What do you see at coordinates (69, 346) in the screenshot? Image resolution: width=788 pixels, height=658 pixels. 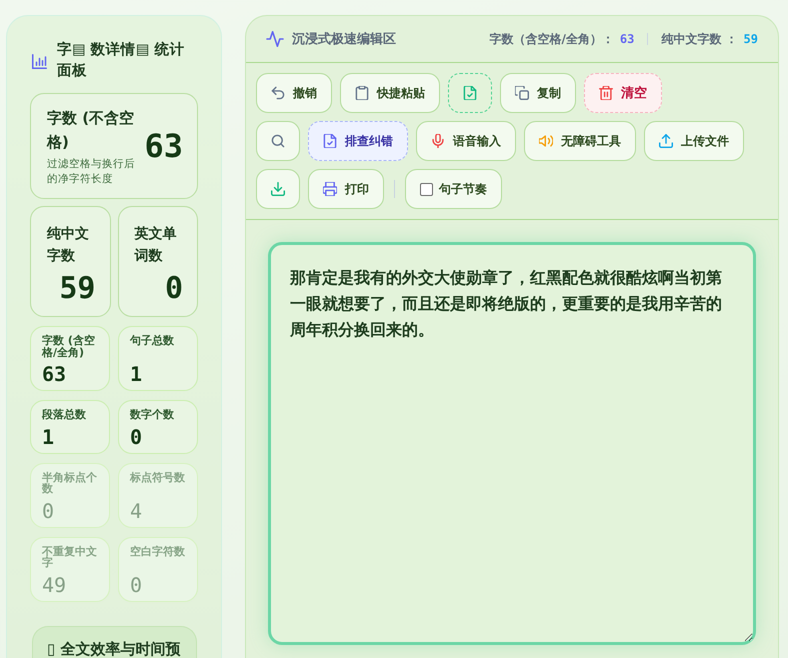 I see `stat-label: 字数 (含空格/全角)` at bounding box center [69, 346].